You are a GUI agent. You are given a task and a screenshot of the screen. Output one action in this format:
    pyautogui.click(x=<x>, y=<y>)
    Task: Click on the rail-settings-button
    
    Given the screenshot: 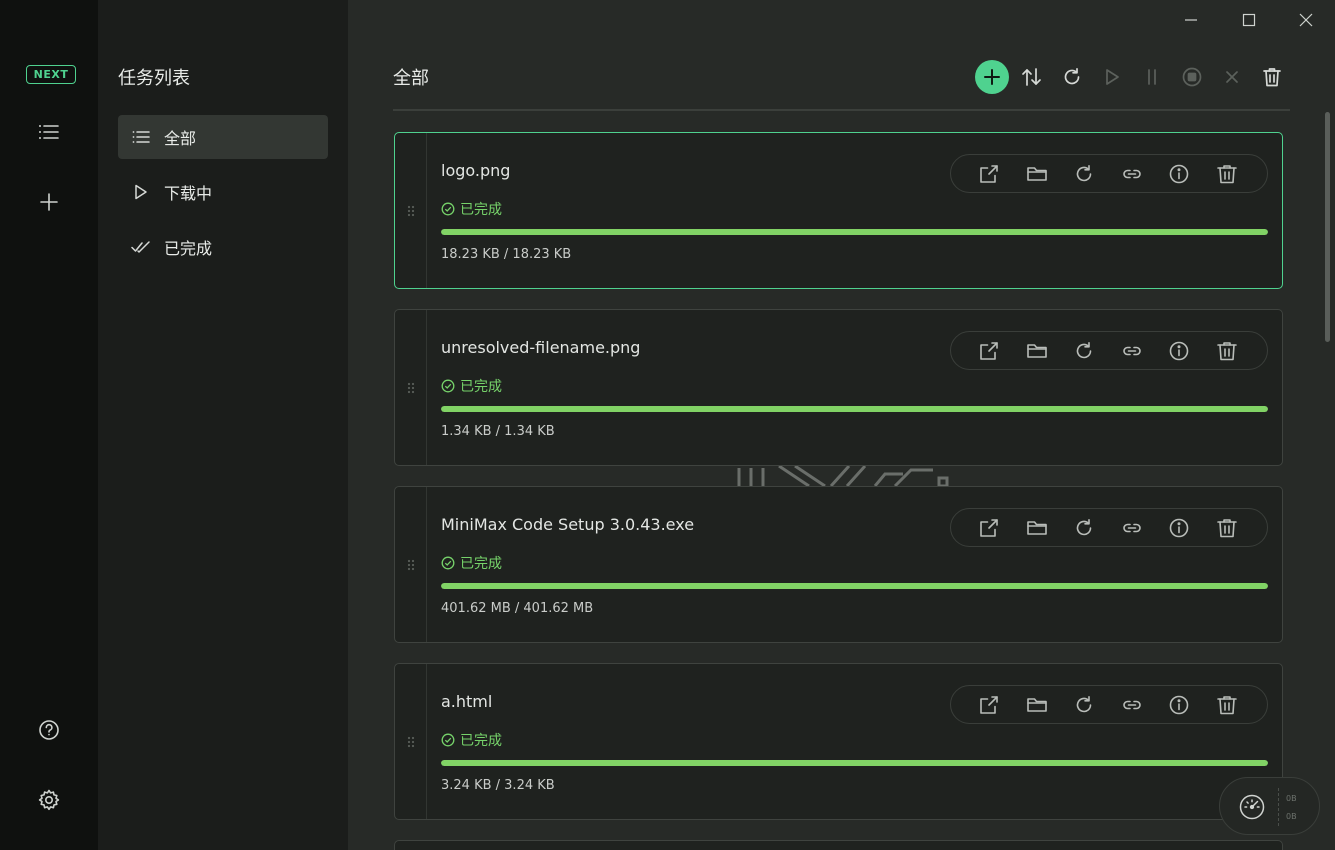 What is the action you would take?
    pyautogui.click(x=49, y=800)
    